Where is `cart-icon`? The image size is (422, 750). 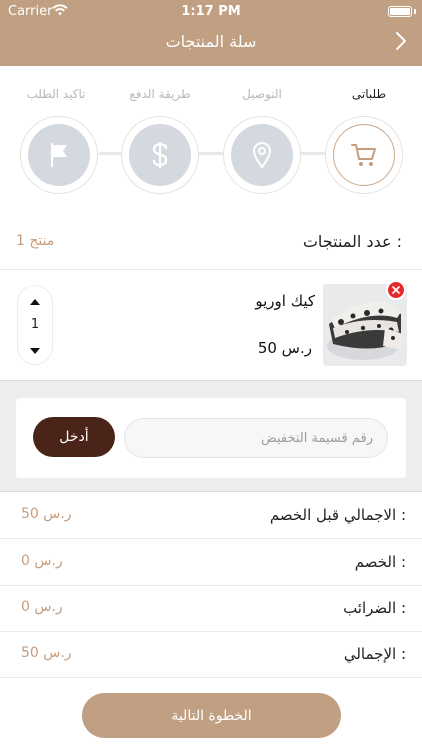 cart-icon is located at coordinates (363, 155).